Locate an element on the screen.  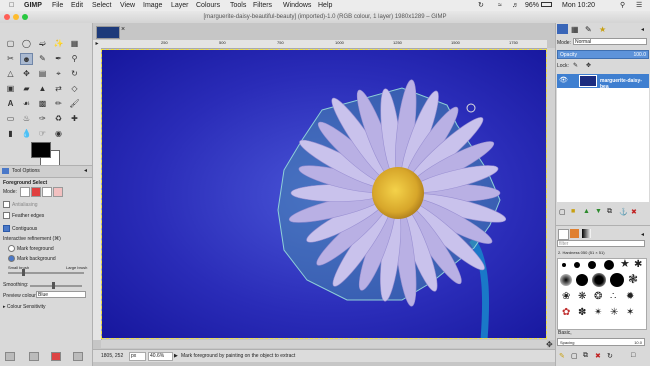
mode-replace-icon is located at coordinates (25, 192).